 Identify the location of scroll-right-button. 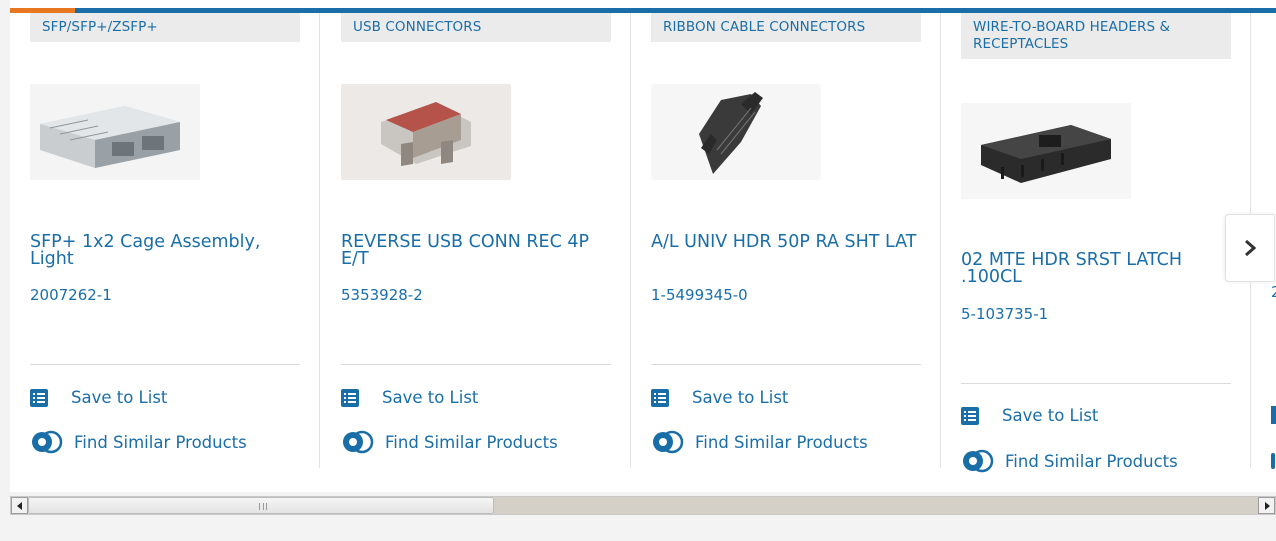
(1266, 505).